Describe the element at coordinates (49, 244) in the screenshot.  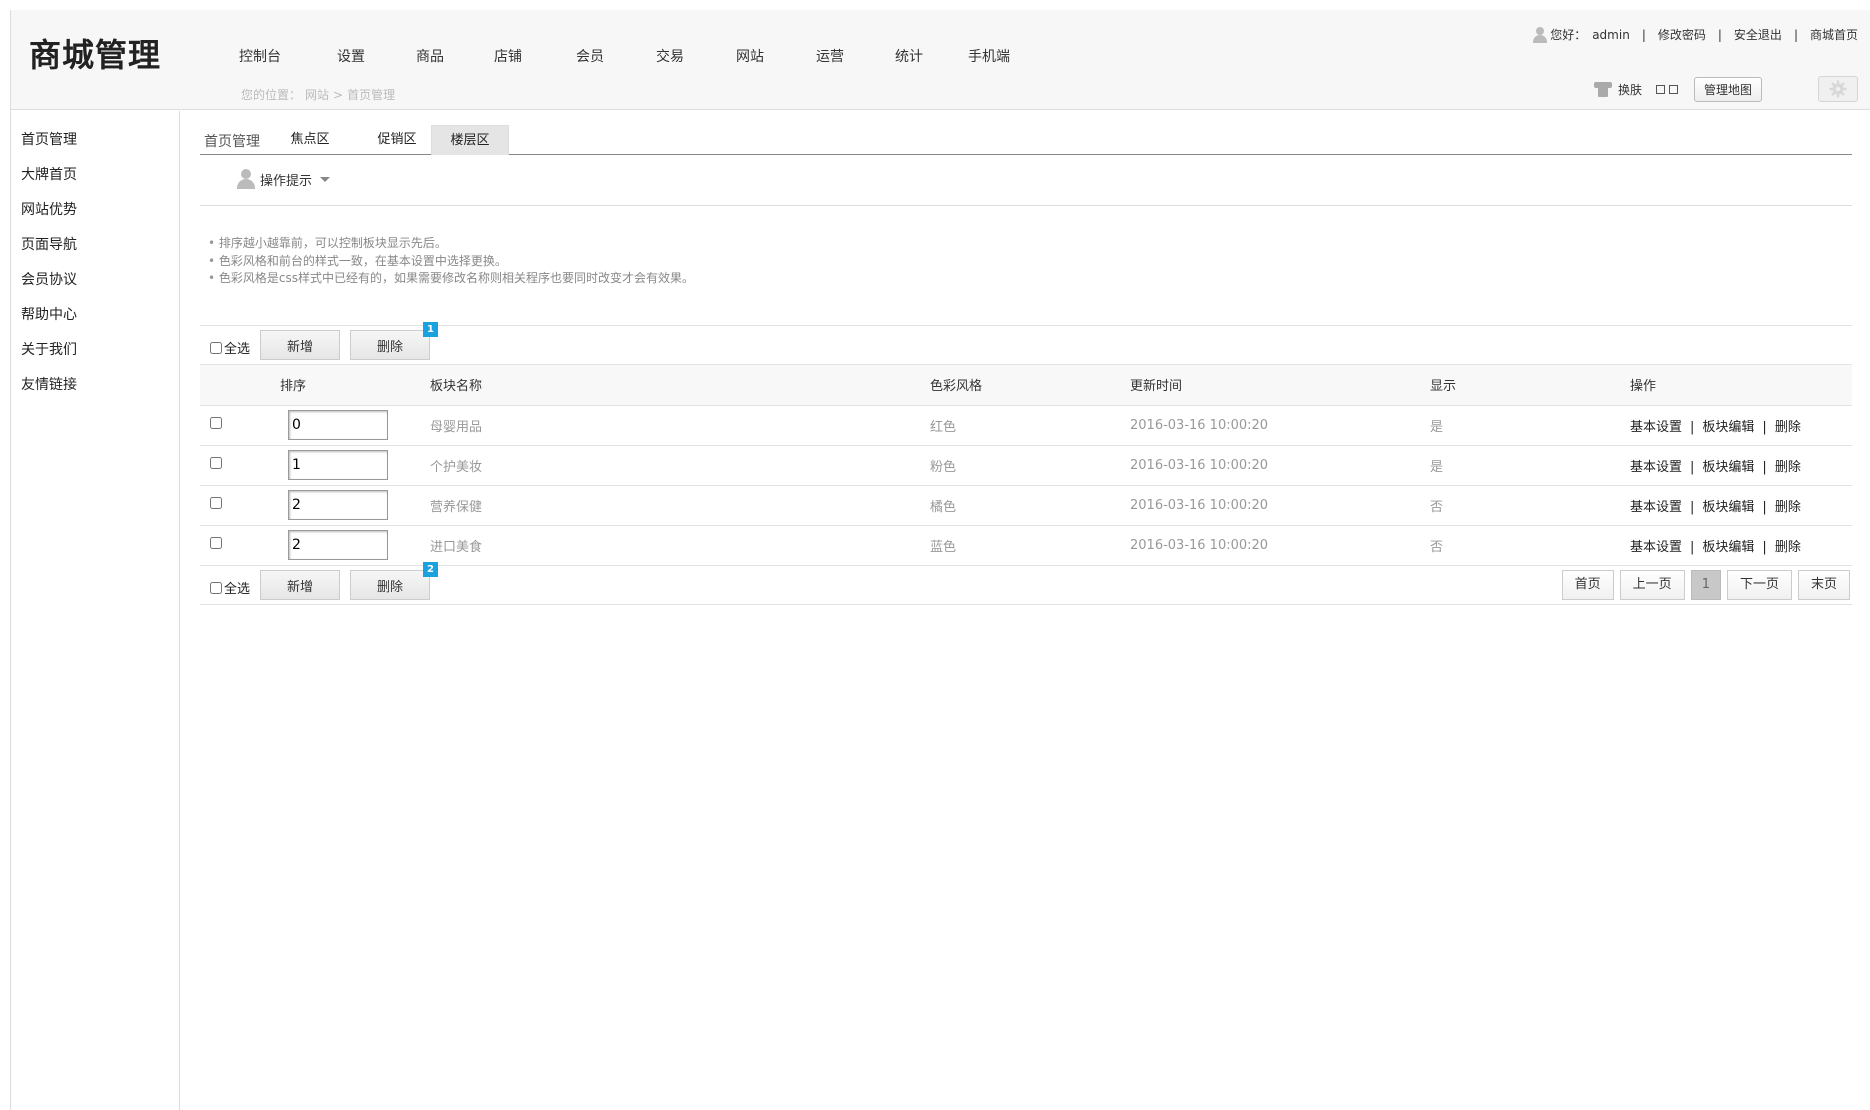
I see `sidebar-item-page-nav: 页面导航` at that location.